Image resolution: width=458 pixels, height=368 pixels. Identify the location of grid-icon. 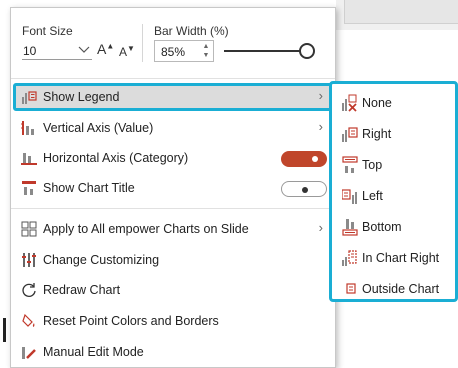
(29, 229).